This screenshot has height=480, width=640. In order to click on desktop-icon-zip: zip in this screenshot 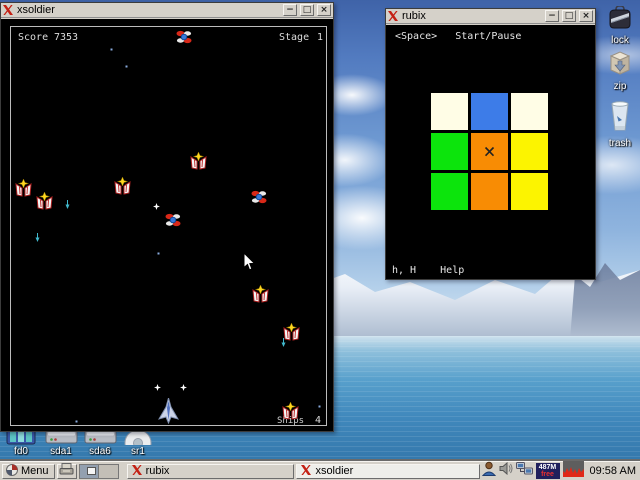, I will do `click(620, 71)`.